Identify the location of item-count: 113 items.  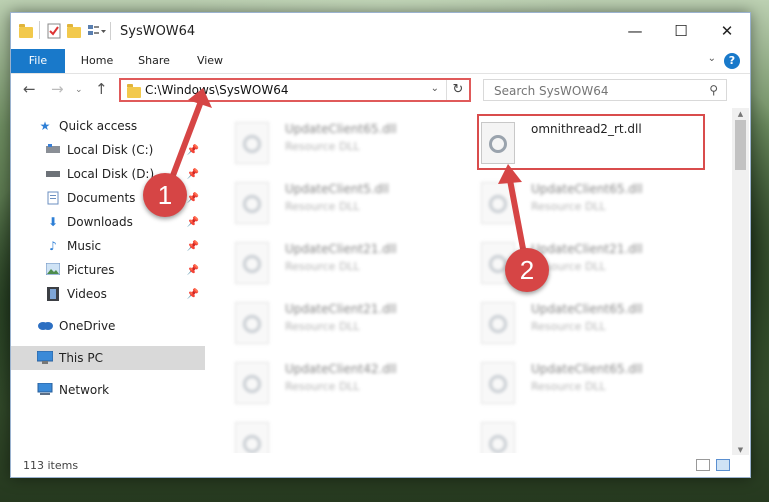
(51, 465).